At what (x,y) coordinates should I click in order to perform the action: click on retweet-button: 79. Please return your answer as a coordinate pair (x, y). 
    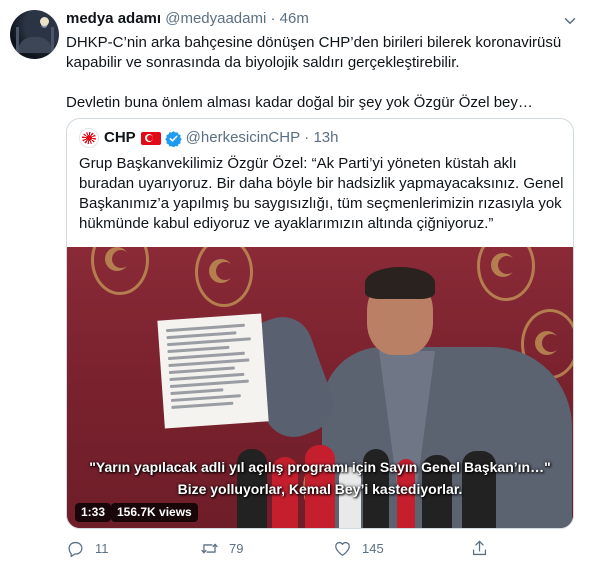
    Looking at the image, I should click on (221, 548).